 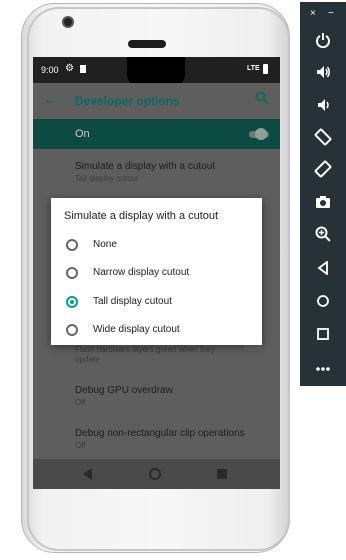 I want to click on power-icon, so click(x=323, y=41).